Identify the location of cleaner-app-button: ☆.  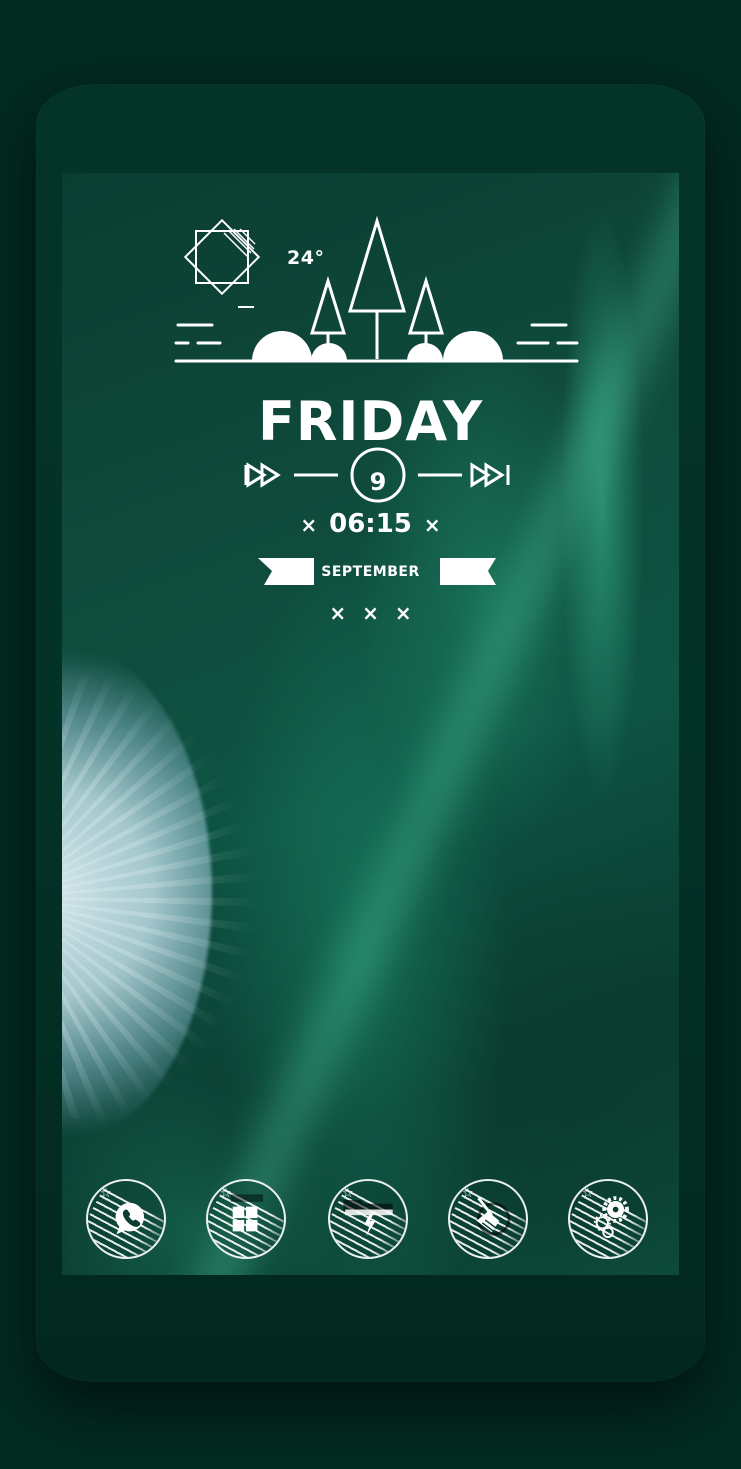
(488, 1219).